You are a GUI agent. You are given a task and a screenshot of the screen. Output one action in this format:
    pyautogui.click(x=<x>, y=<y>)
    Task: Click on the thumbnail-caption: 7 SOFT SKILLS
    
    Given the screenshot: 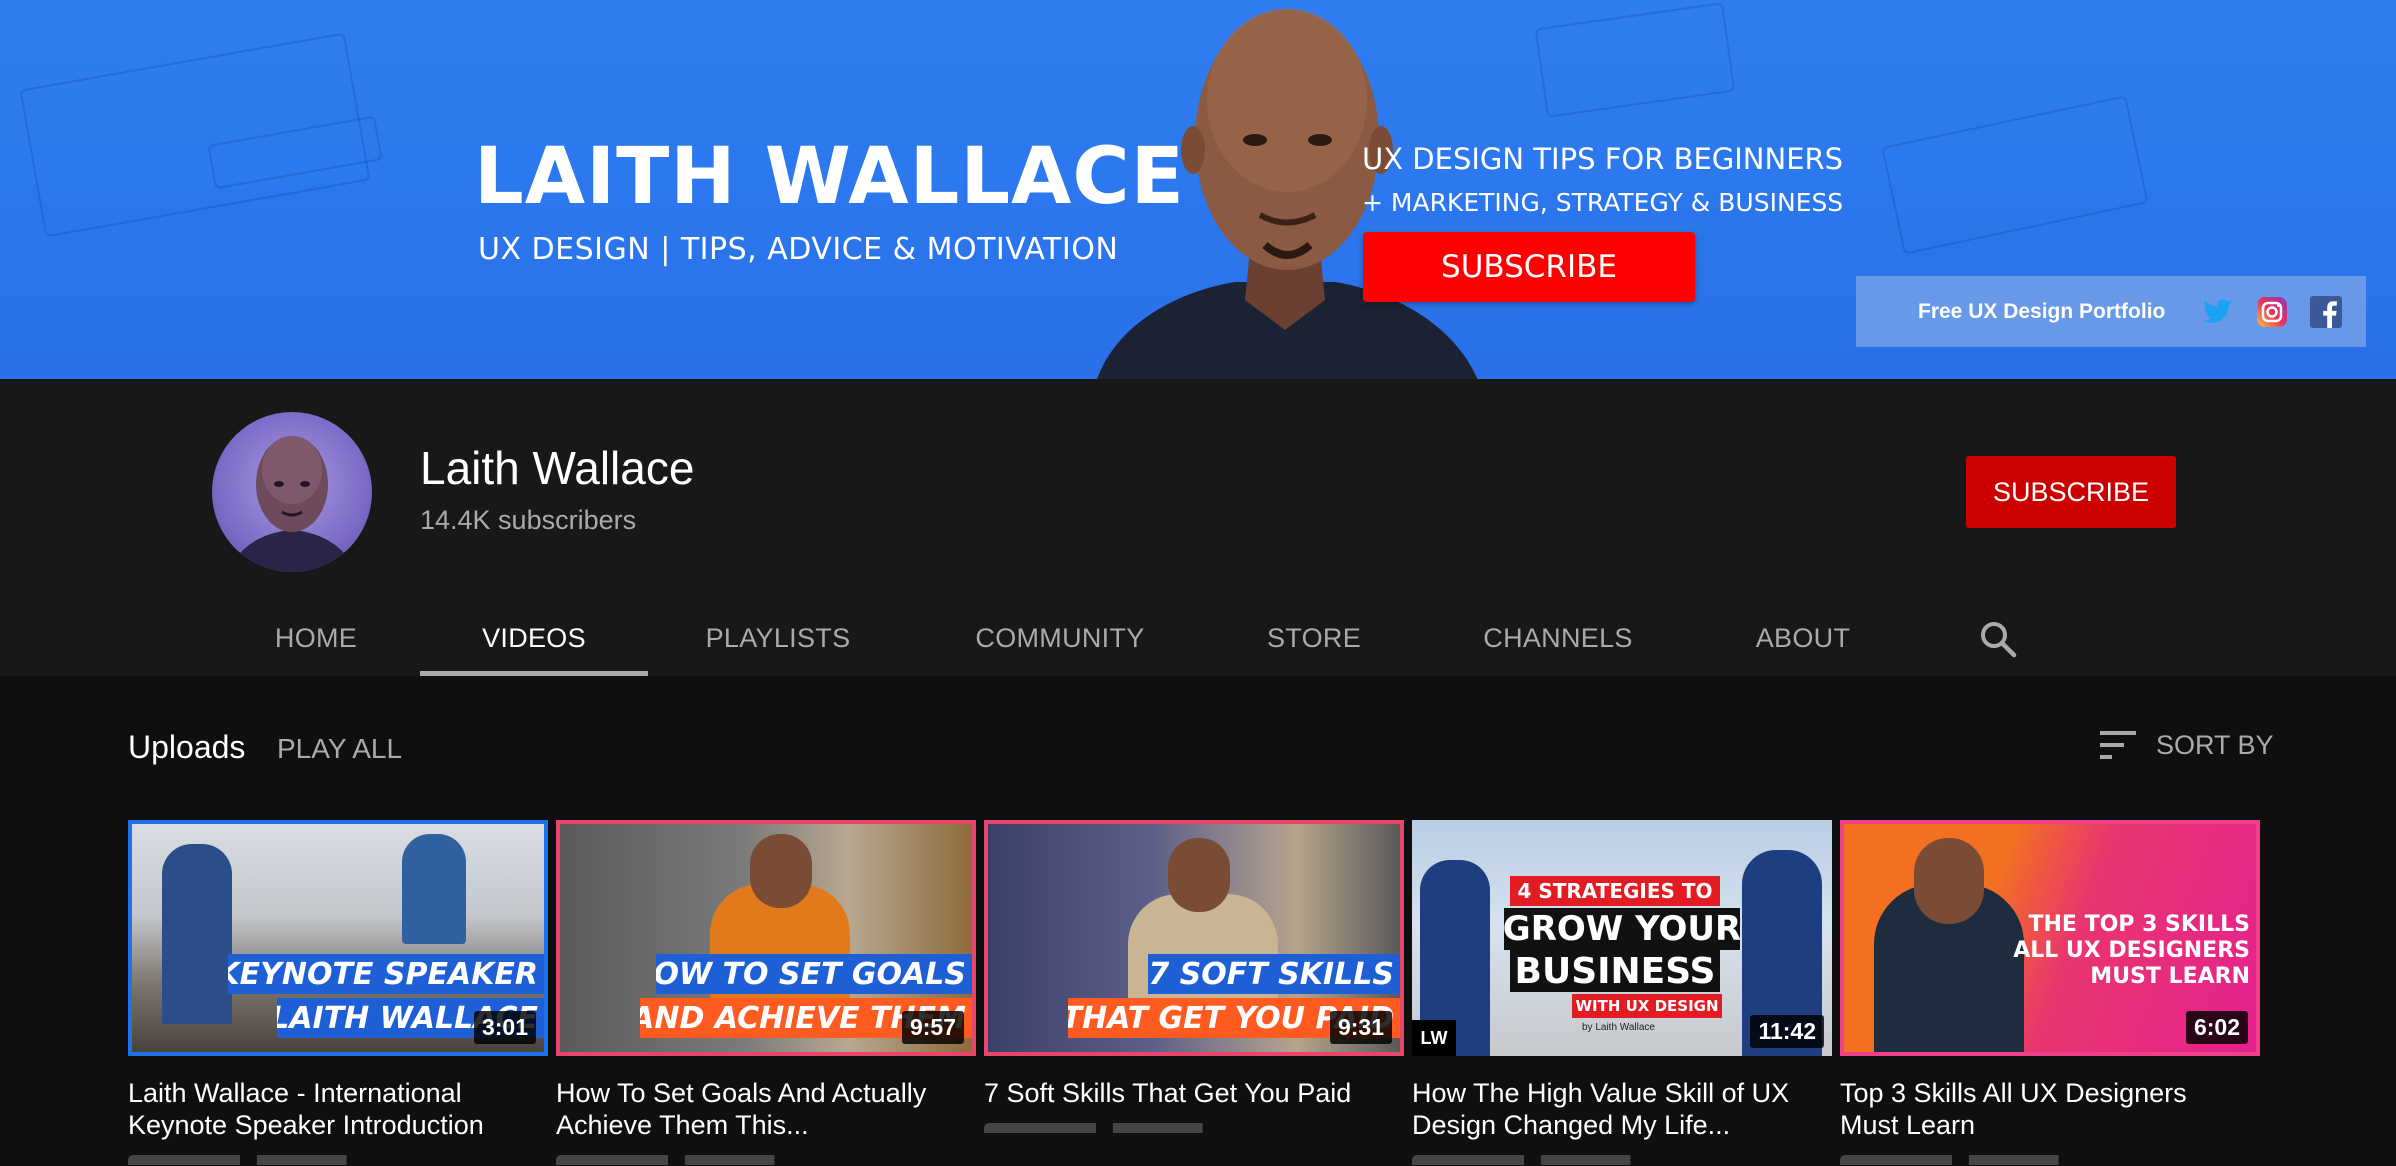 What is the action you would take?
    pyautogui.click(x=1274, y=974)
    